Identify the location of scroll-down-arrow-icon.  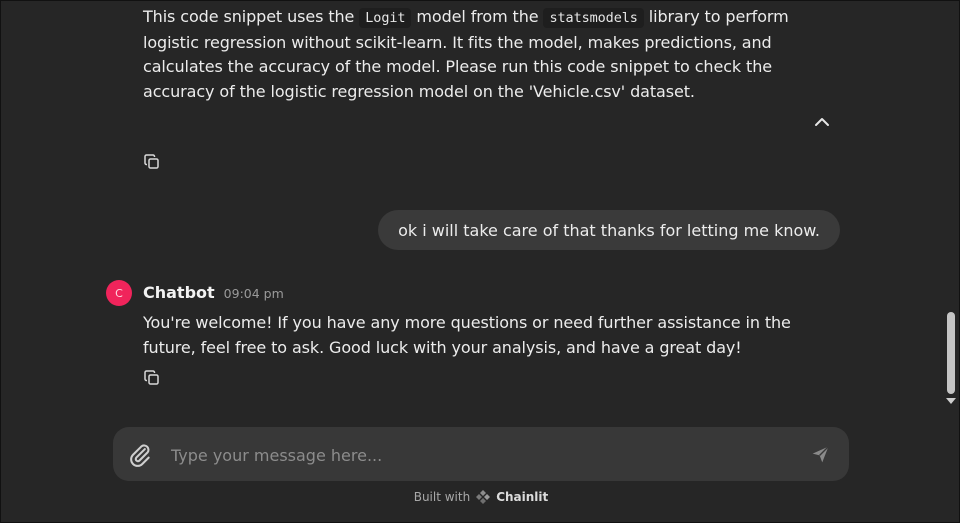
(951, 401).